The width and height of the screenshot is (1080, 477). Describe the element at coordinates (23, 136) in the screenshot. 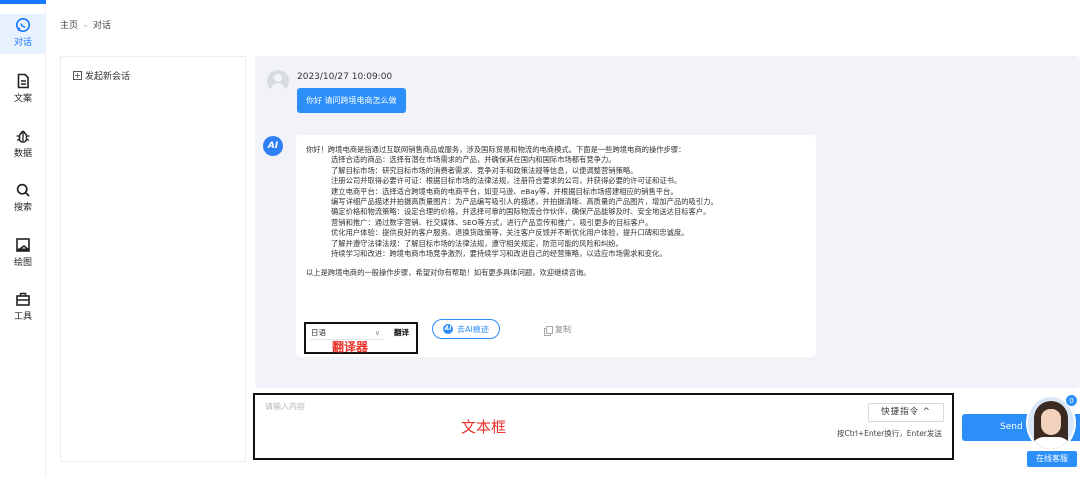

I see `data-bug-icon` at that location.